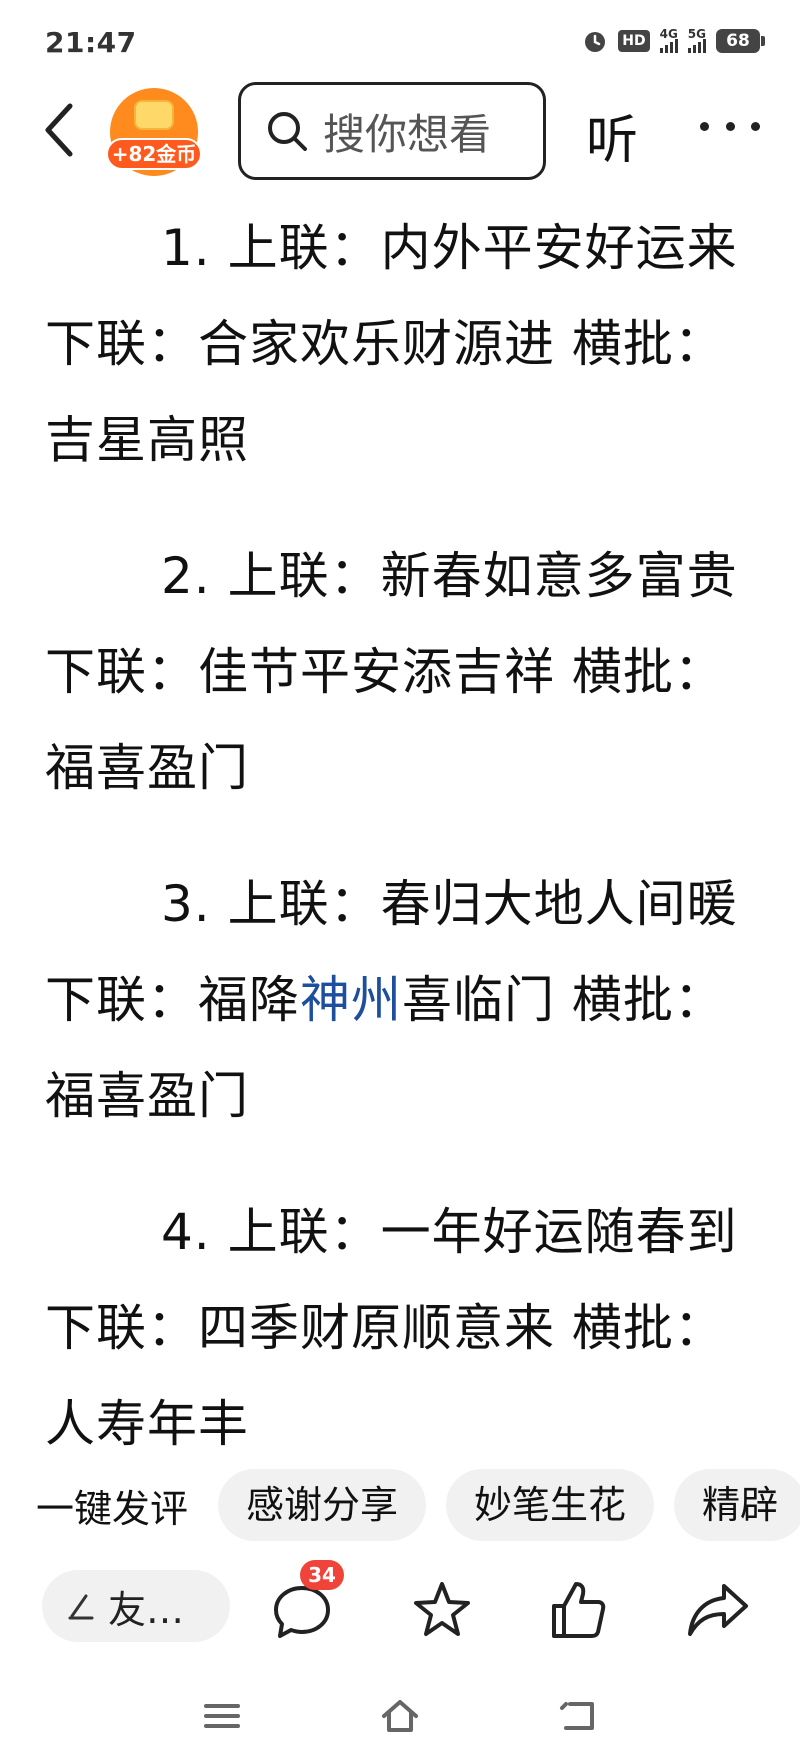 This screenshot has width=800, height=1760. Describe the element at coordinates (407, 134) in the screenshot. I see `search-placeholder: 搜你想看` at that location.